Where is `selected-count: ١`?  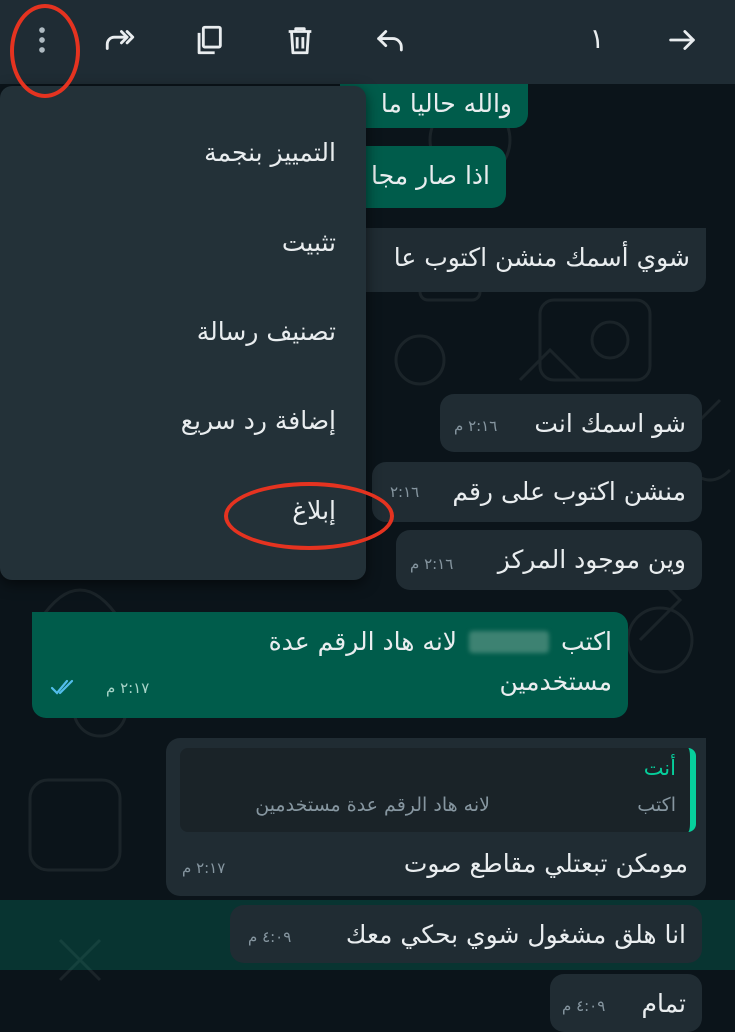 selected-count: ١ is located at coordinates (597, 38).